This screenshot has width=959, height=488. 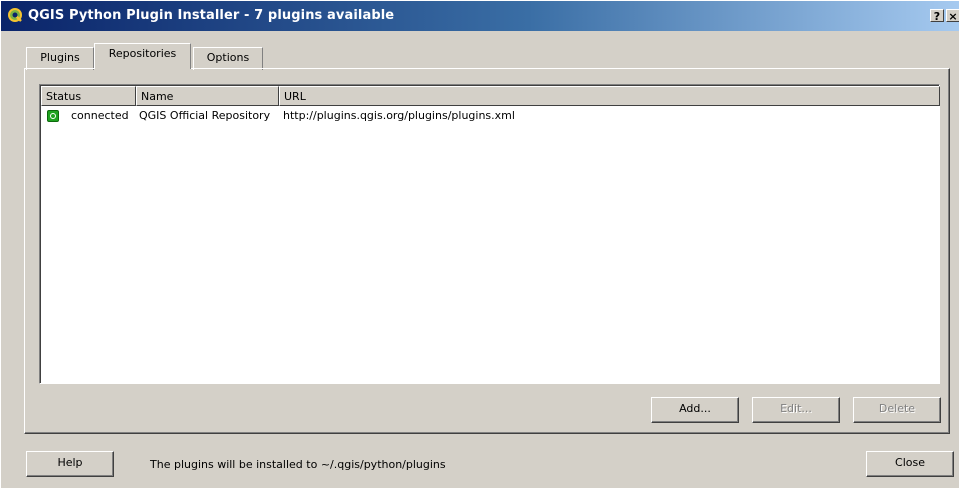 What do you see at coordinates (88, 96) in the screenshot?
I see `column-header-status: Status` at bounding box center [88, 96].